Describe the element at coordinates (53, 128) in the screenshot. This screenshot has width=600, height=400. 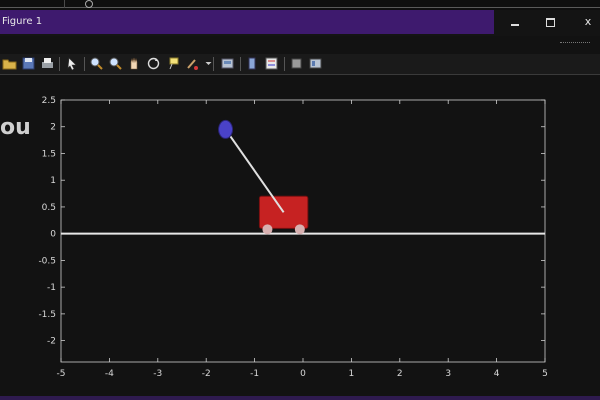
I see `y-tick-label: 2` at that location.